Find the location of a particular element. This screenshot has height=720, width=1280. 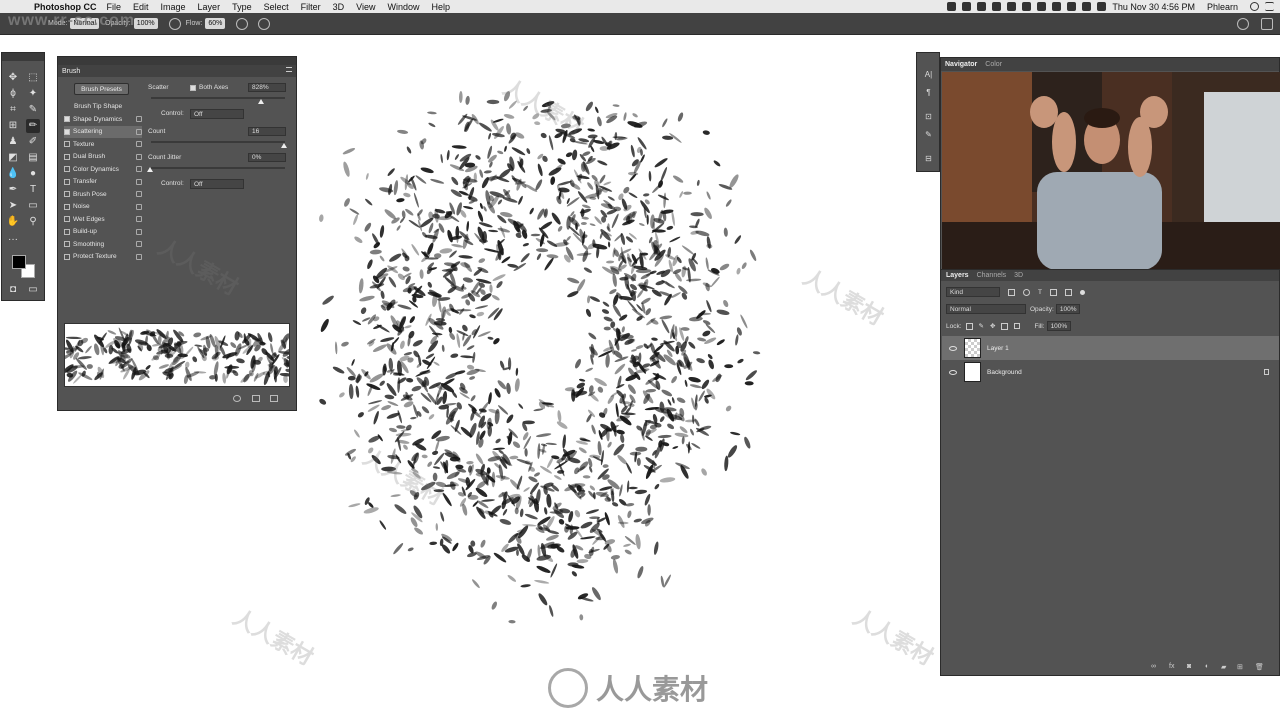

both-axes-checkbox is located at coordinates (193, 87).